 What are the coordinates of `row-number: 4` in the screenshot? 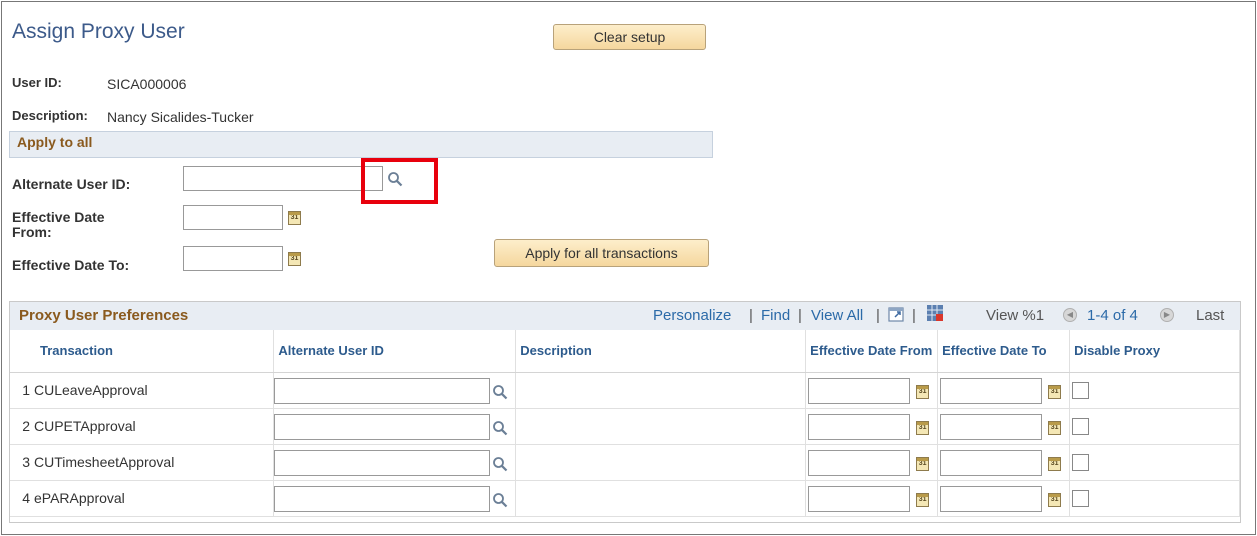 It's located at (26, 498).